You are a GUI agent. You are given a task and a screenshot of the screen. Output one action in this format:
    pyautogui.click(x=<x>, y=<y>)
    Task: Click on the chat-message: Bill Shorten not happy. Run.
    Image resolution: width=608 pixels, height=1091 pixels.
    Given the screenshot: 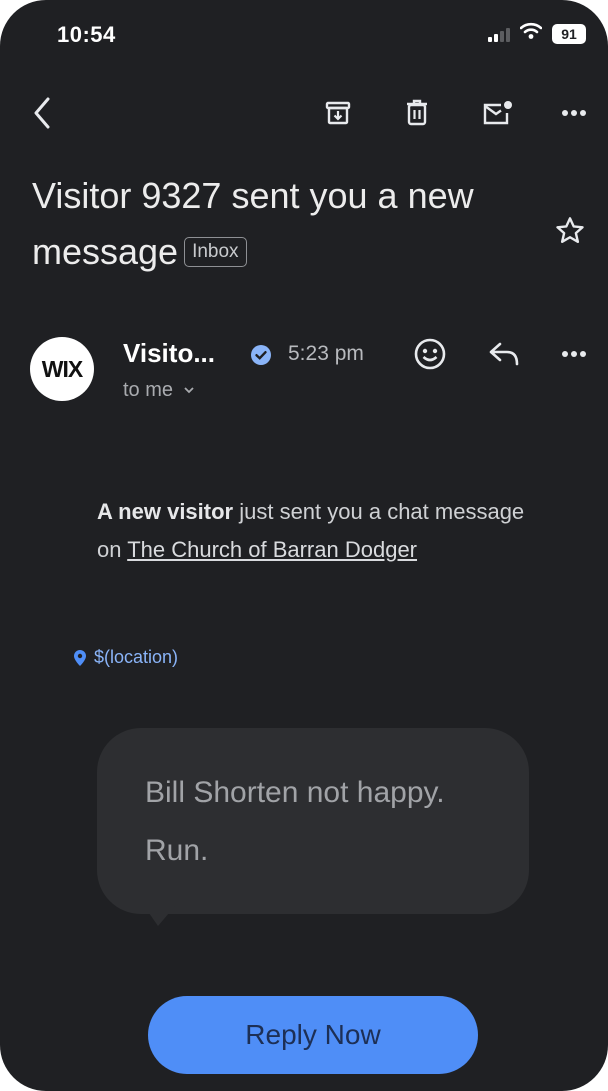 What is the action you would take?
    pyautogui.click(x=295, y=821)
    